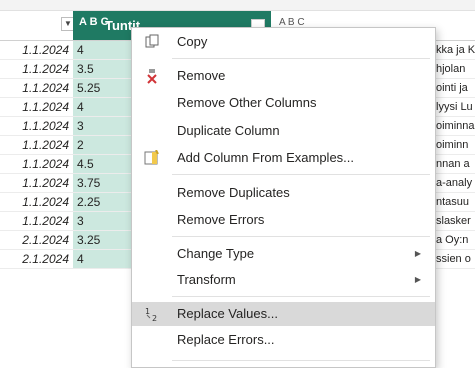 The height and width of the screenshot is (368, 475). What do you see at coordinates (455, 50) in the screenshot?
I see `text-cell: kka ja K` at bounding box center [455, 50].